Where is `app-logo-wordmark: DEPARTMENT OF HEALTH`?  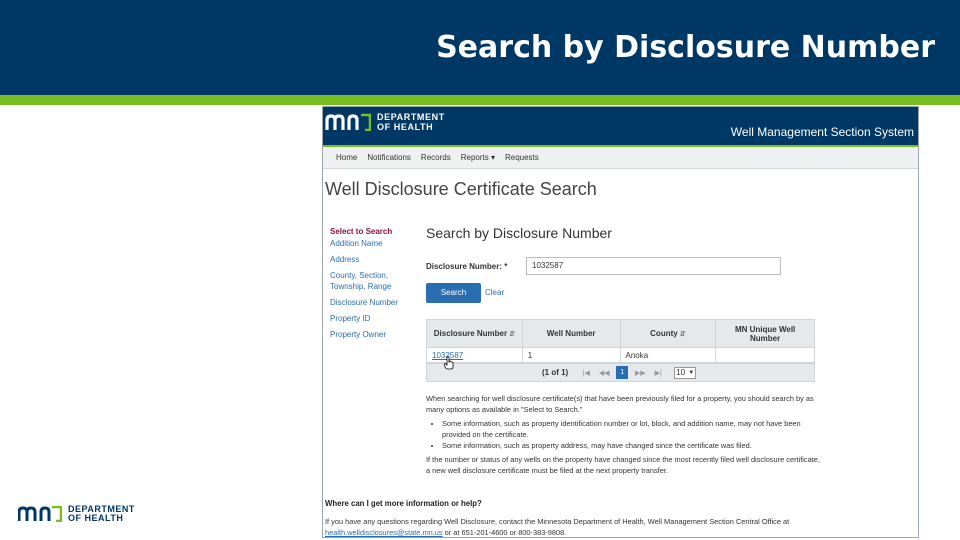
app-logo-wordmark: DEPARTMENT OF HEALTH is located at coordinates (411, 122).